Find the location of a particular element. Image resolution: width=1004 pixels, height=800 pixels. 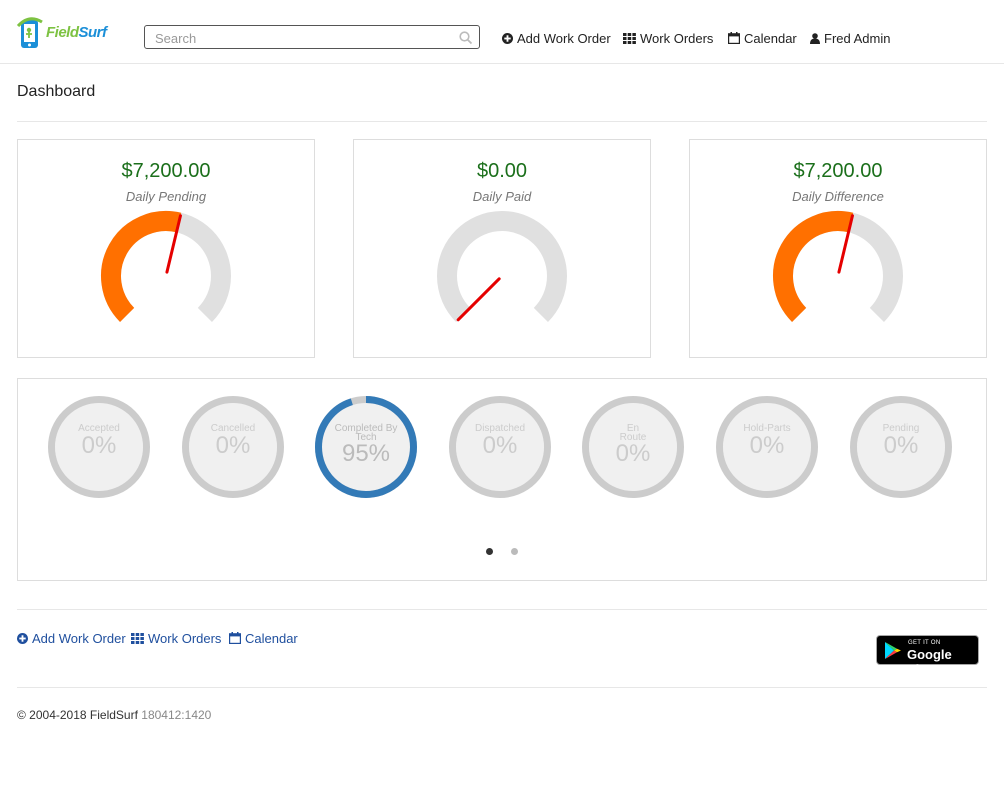

footer-calendar: Calendar is located at coordinates (263, 638).